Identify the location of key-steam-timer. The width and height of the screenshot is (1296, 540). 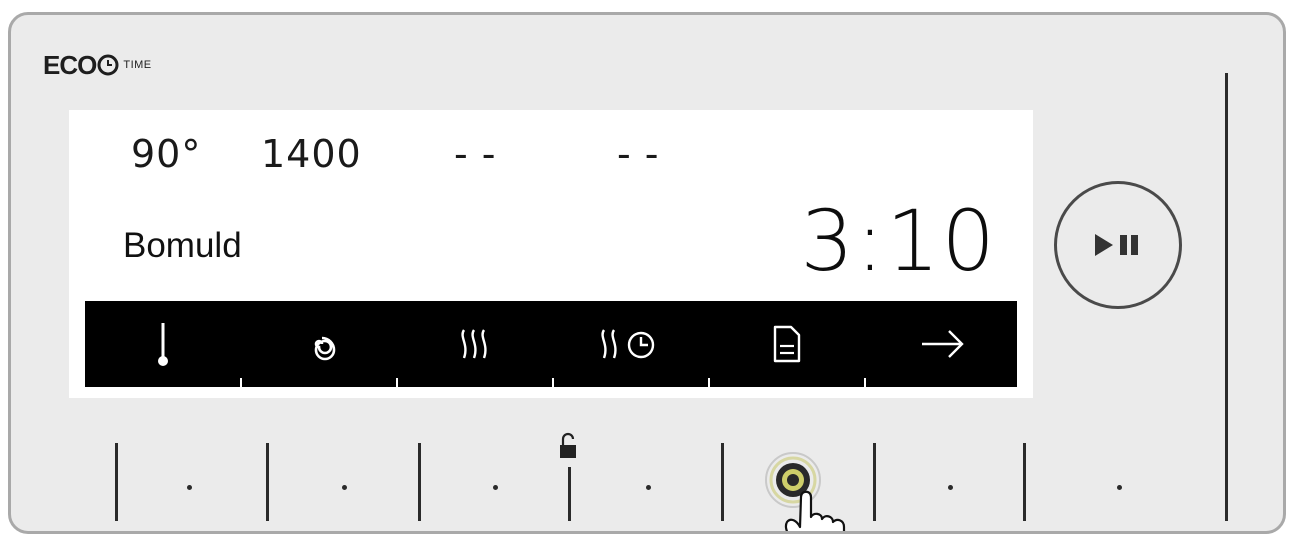
(648, 487).